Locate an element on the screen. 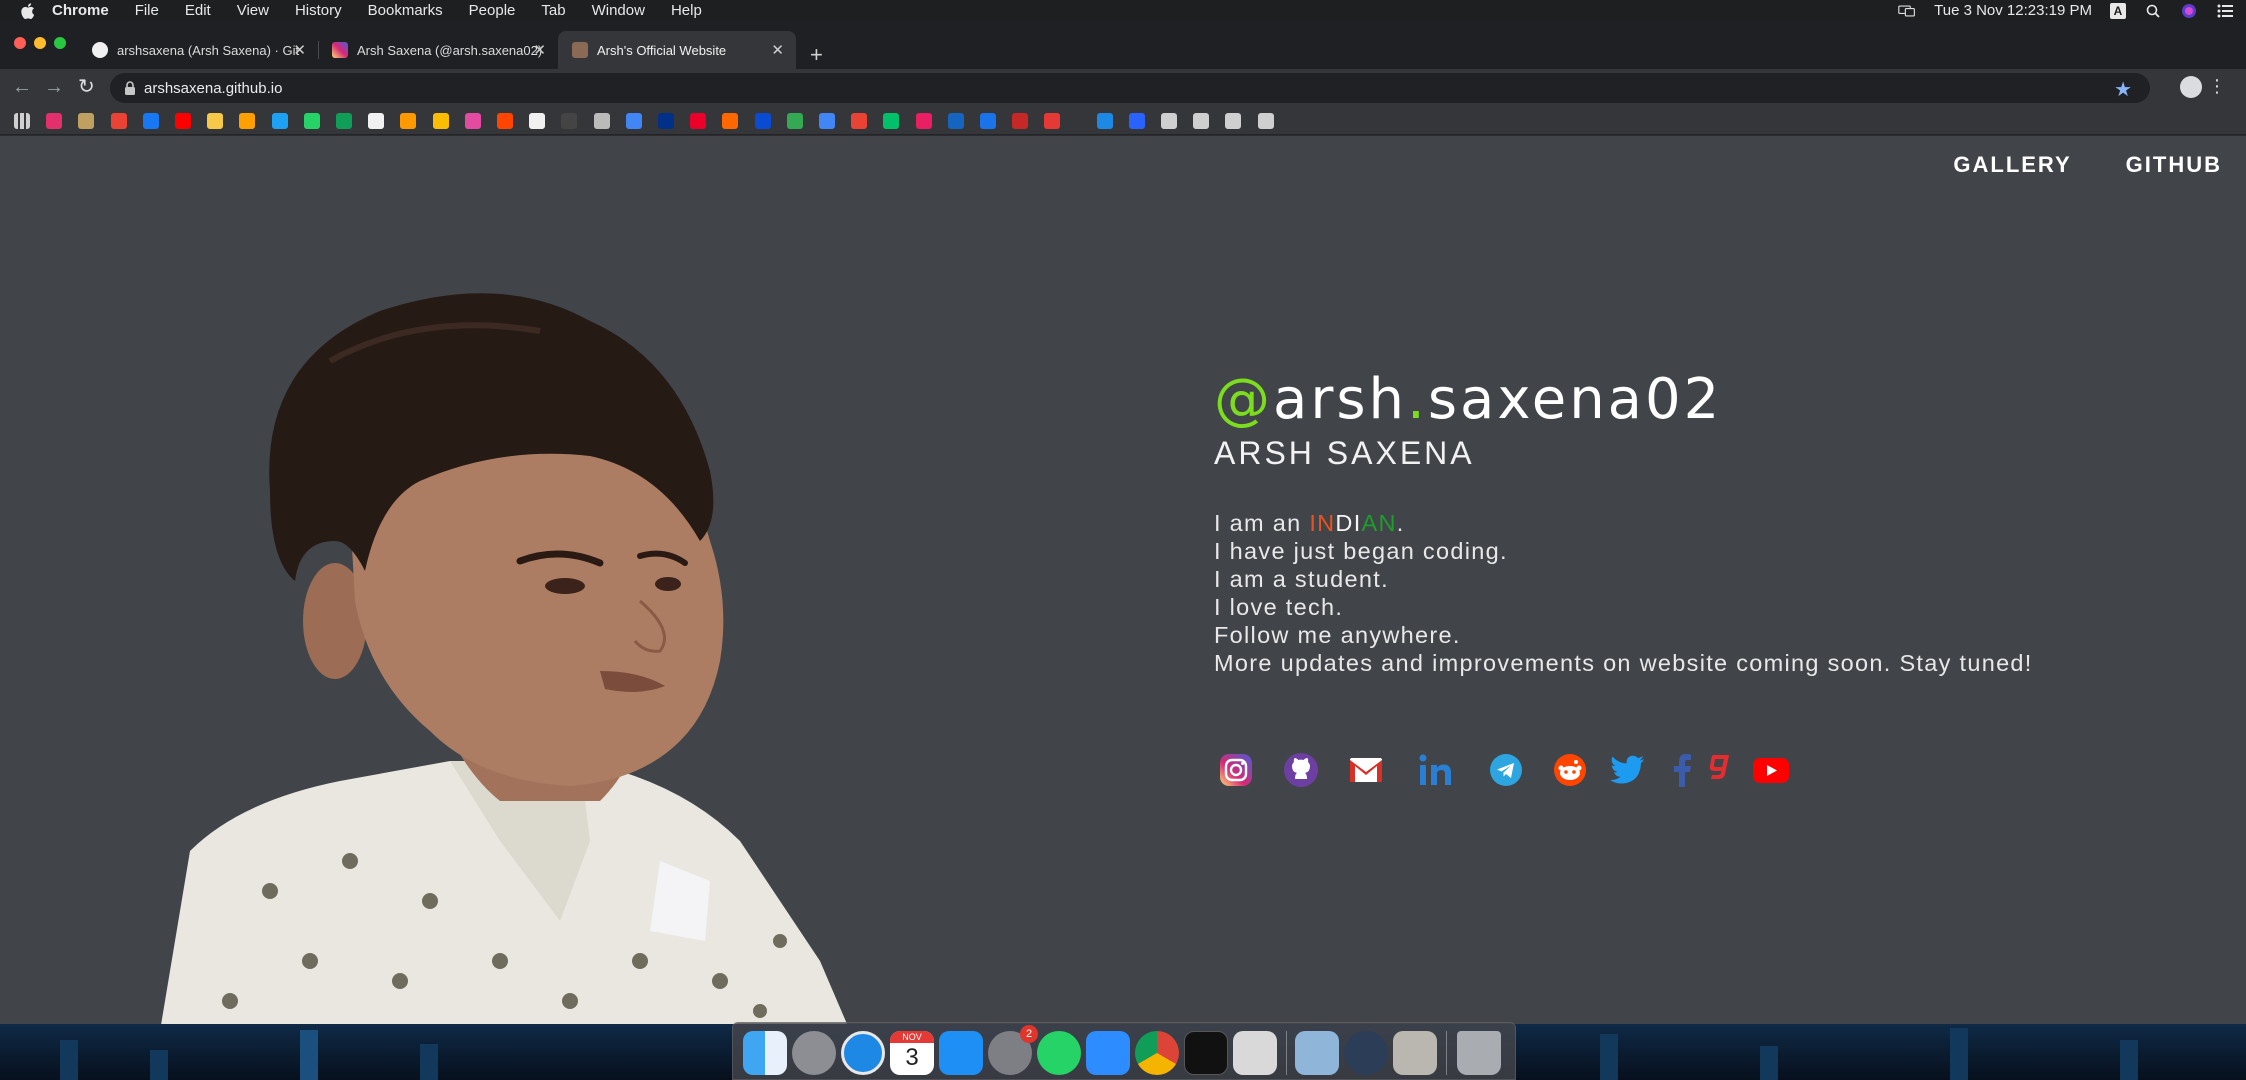 Image resolution: width=2246 pixels, height=1080 pixels. facebook-icon is located at coordinates (150, 121).